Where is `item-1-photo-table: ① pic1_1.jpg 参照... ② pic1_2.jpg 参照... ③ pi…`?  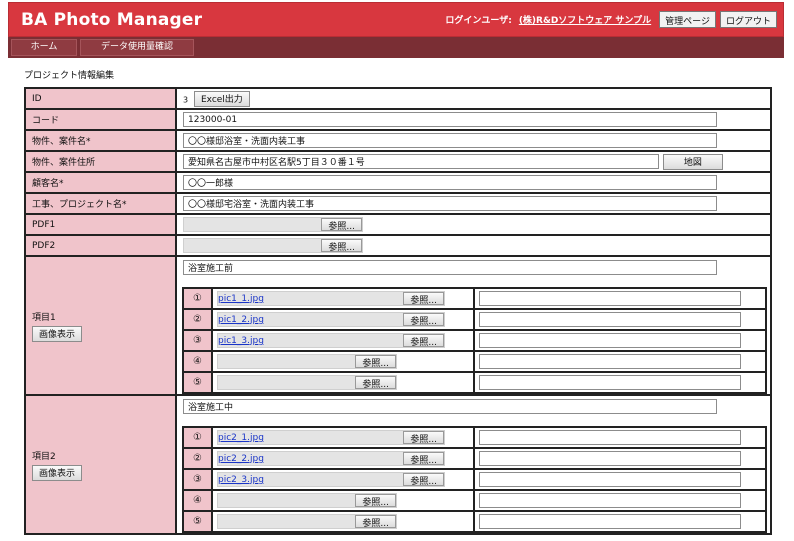 item-1-photo-table: ① pic1_1.jpg 参照... ② pic1_2.jpg 参照... ③ pi… is located at coordinates (474, 340).